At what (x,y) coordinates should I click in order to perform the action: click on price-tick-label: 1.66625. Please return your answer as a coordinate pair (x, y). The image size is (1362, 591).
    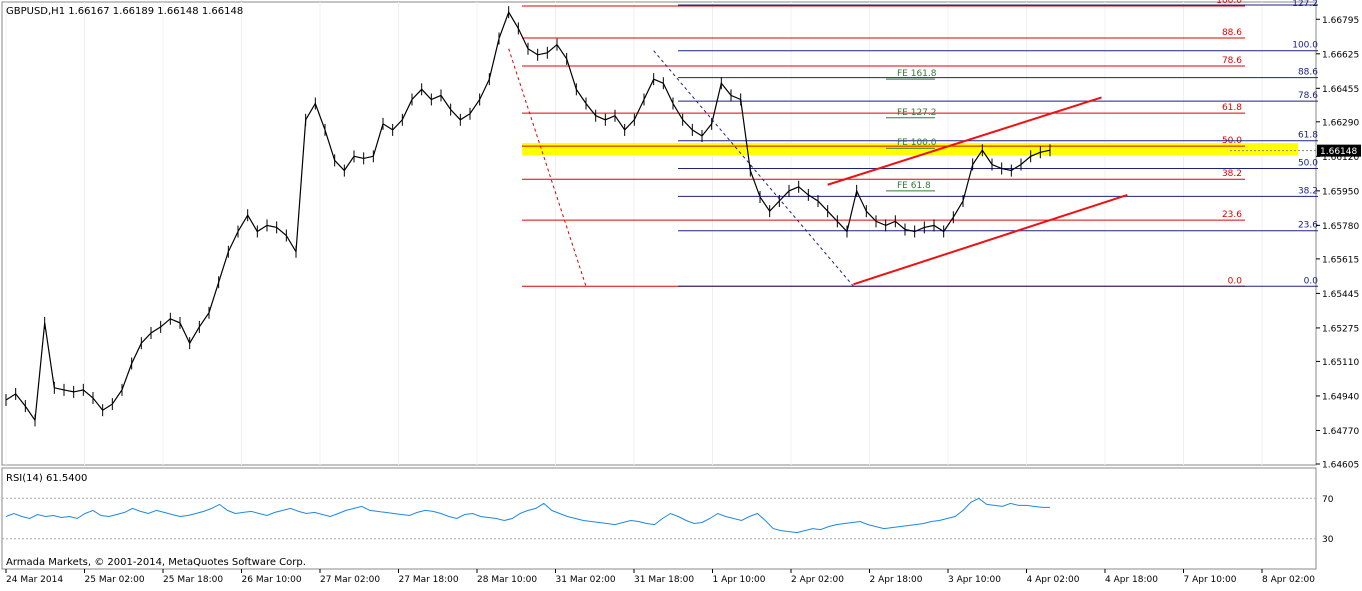
    Looking at the image, I should click on (1340, 55).